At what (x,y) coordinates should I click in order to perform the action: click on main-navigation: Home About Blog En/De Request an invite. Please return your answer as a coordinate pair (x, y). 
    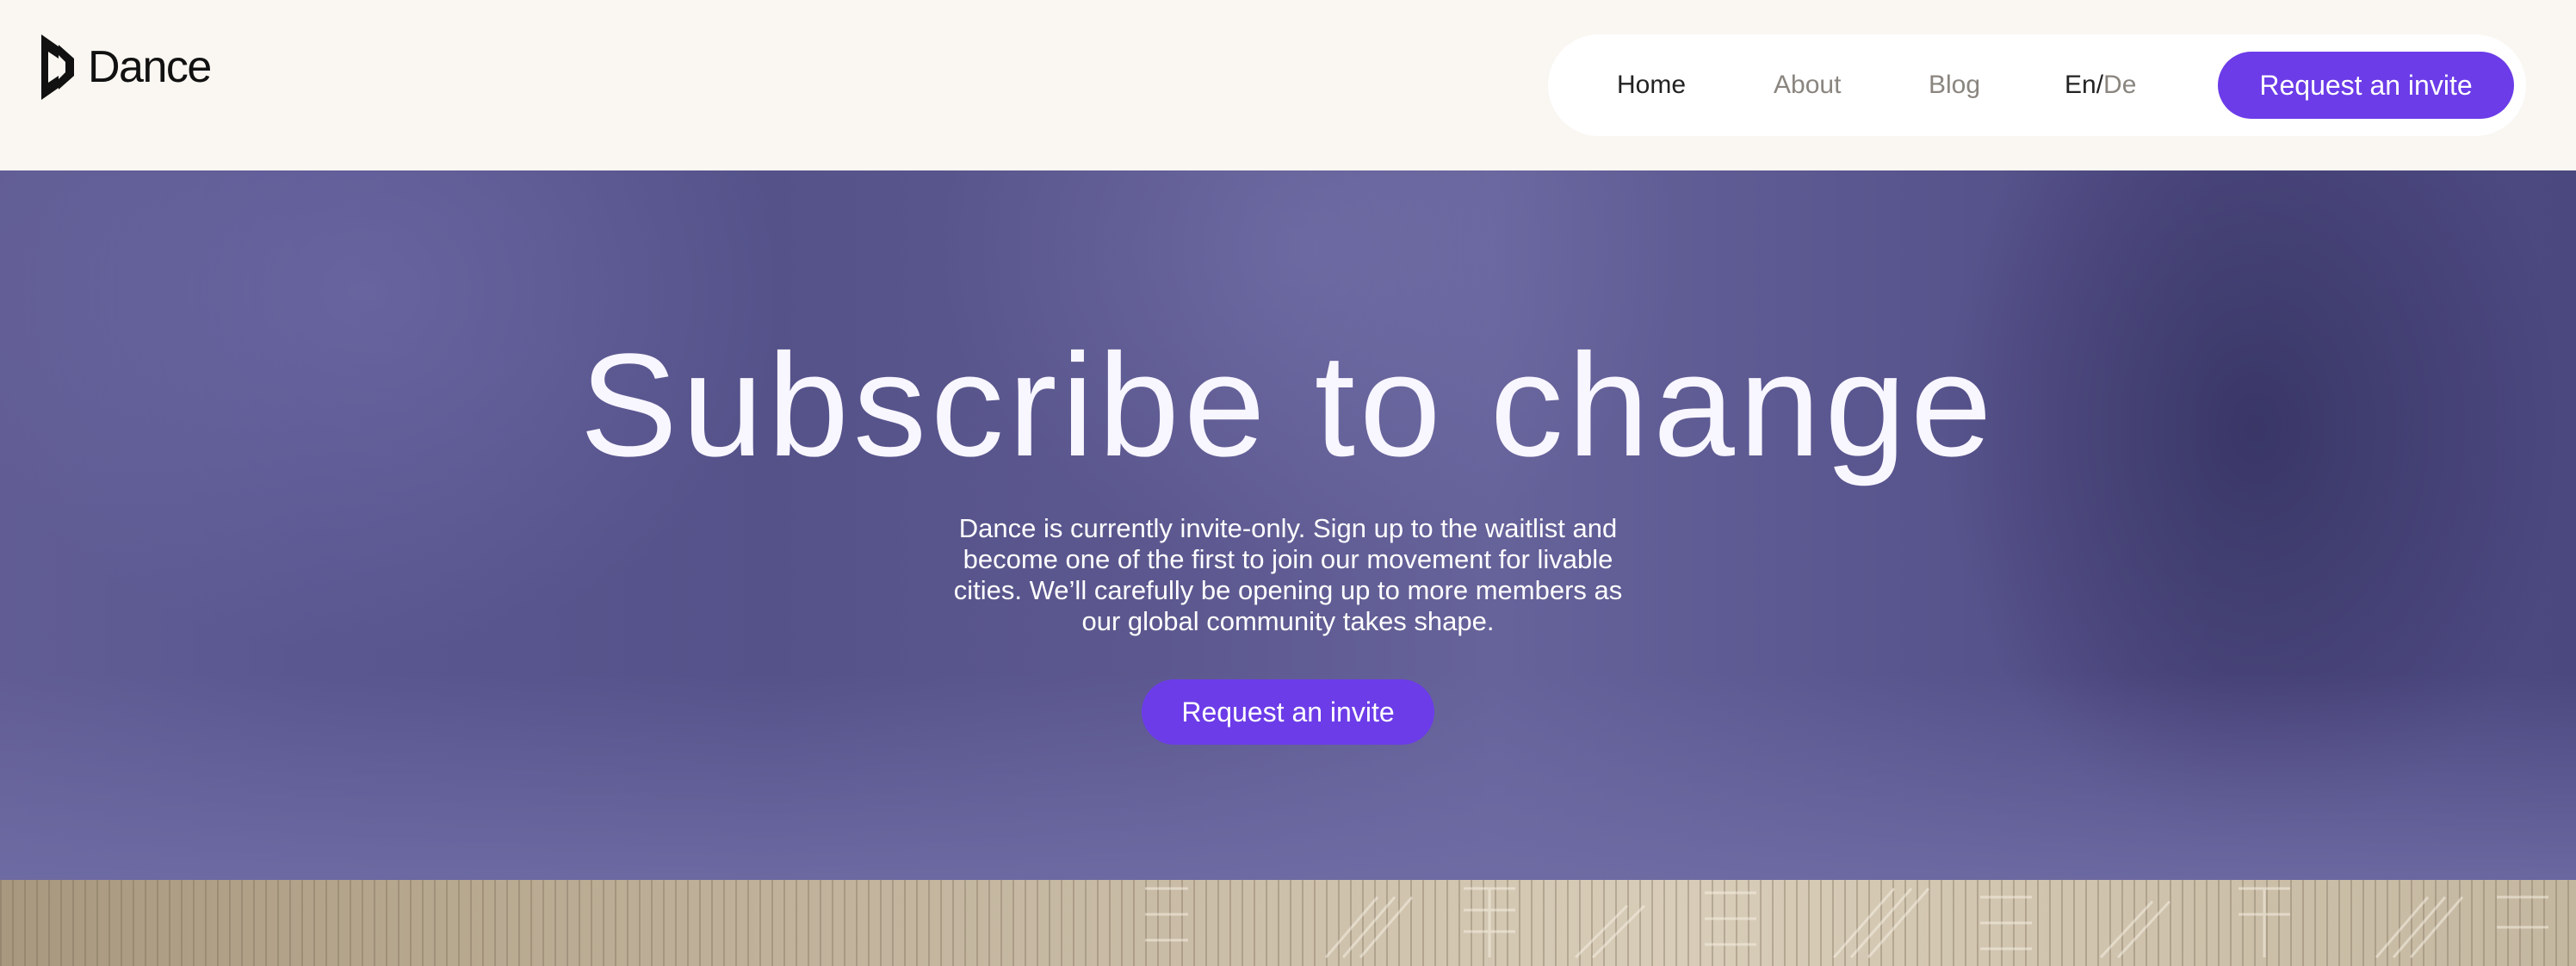
    Looking at the image, I should click on (2037, 85).